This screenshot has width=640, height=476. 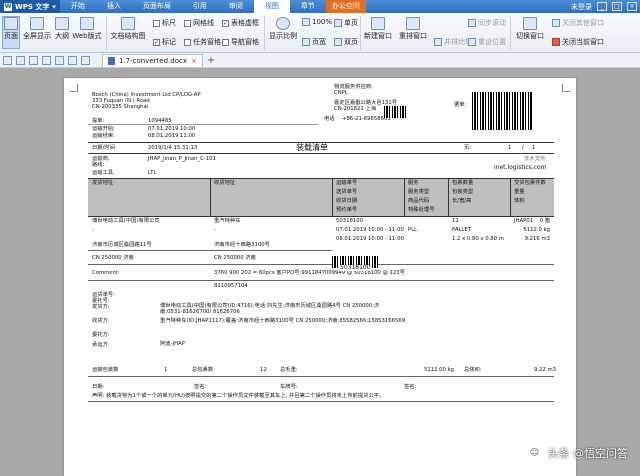 What do you see at coordinates (33, 60) in the screenshot?
I see `print-icon` at bounding box center [33, 60].